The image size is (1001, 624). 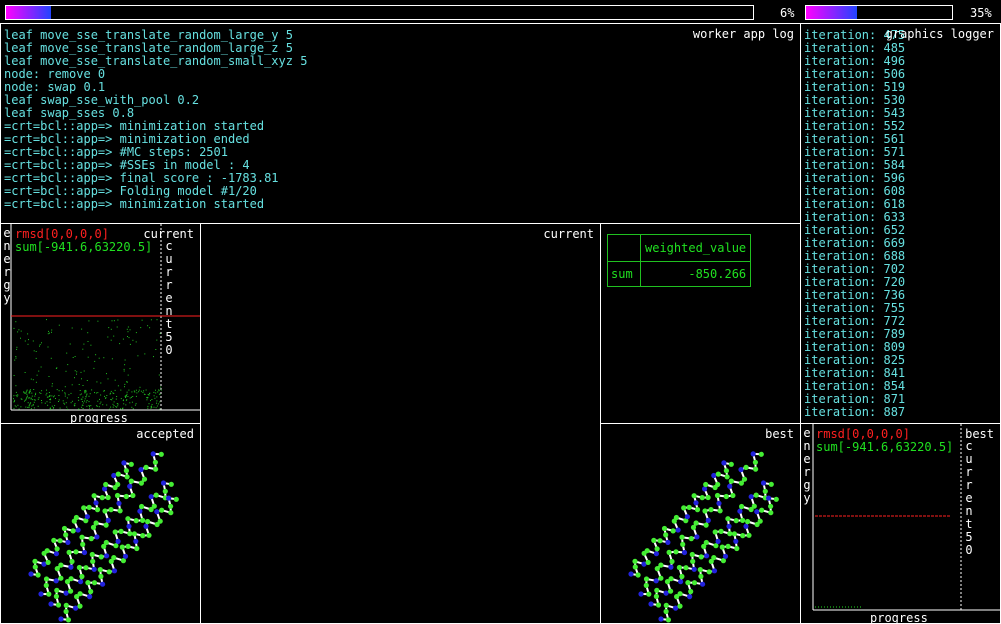 I want to click on progress-bar-right, so click(x=879, y=12).